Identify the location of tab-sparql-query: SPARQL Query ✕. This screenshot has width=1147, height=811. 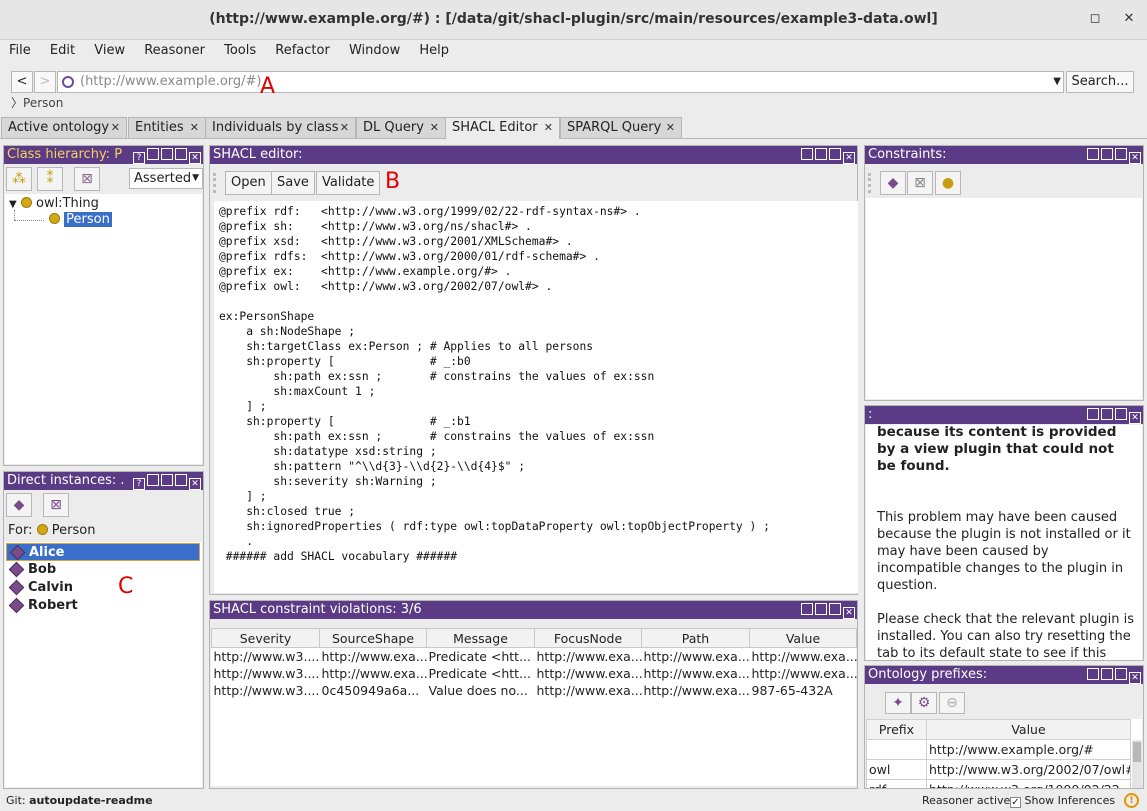
(621, 127).